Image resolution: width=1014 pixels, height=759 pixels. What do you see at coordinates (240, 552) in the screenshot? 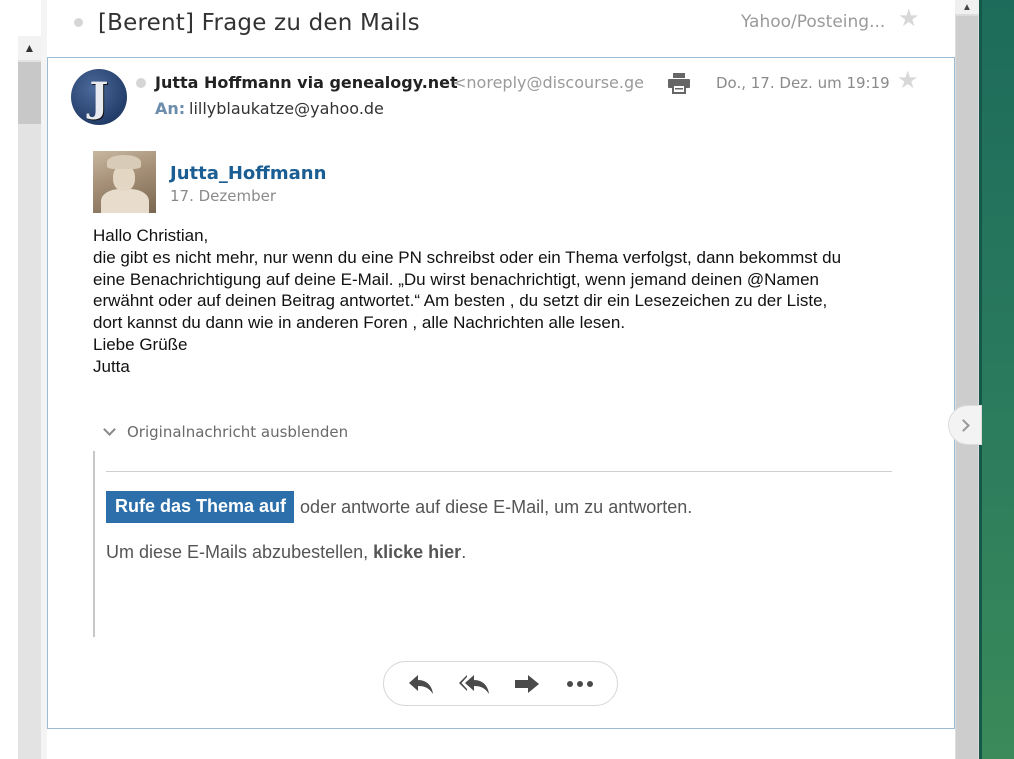
I see `unsubscribe-text: Um diese E-Mails abzubestellen,` at bounding box center [240, 552].